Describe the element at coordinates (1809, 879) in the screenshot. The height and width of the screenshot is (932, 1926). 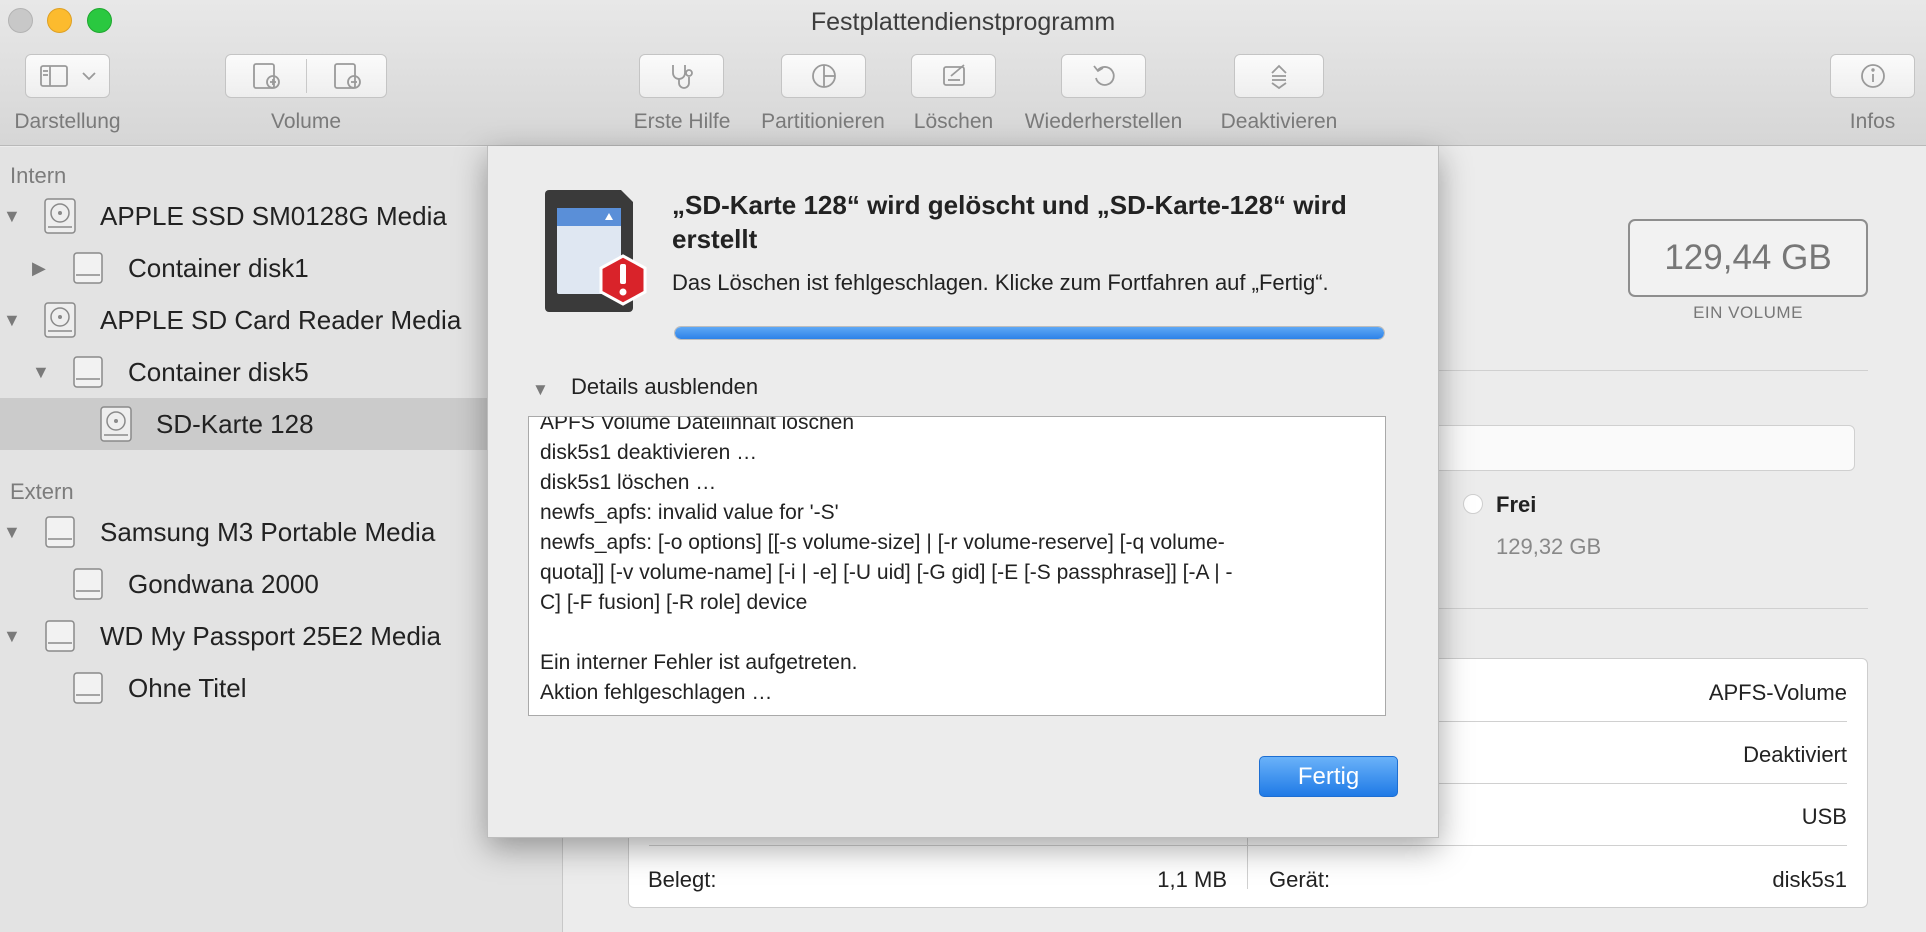
I see `device-value: disk5s1` at that location.